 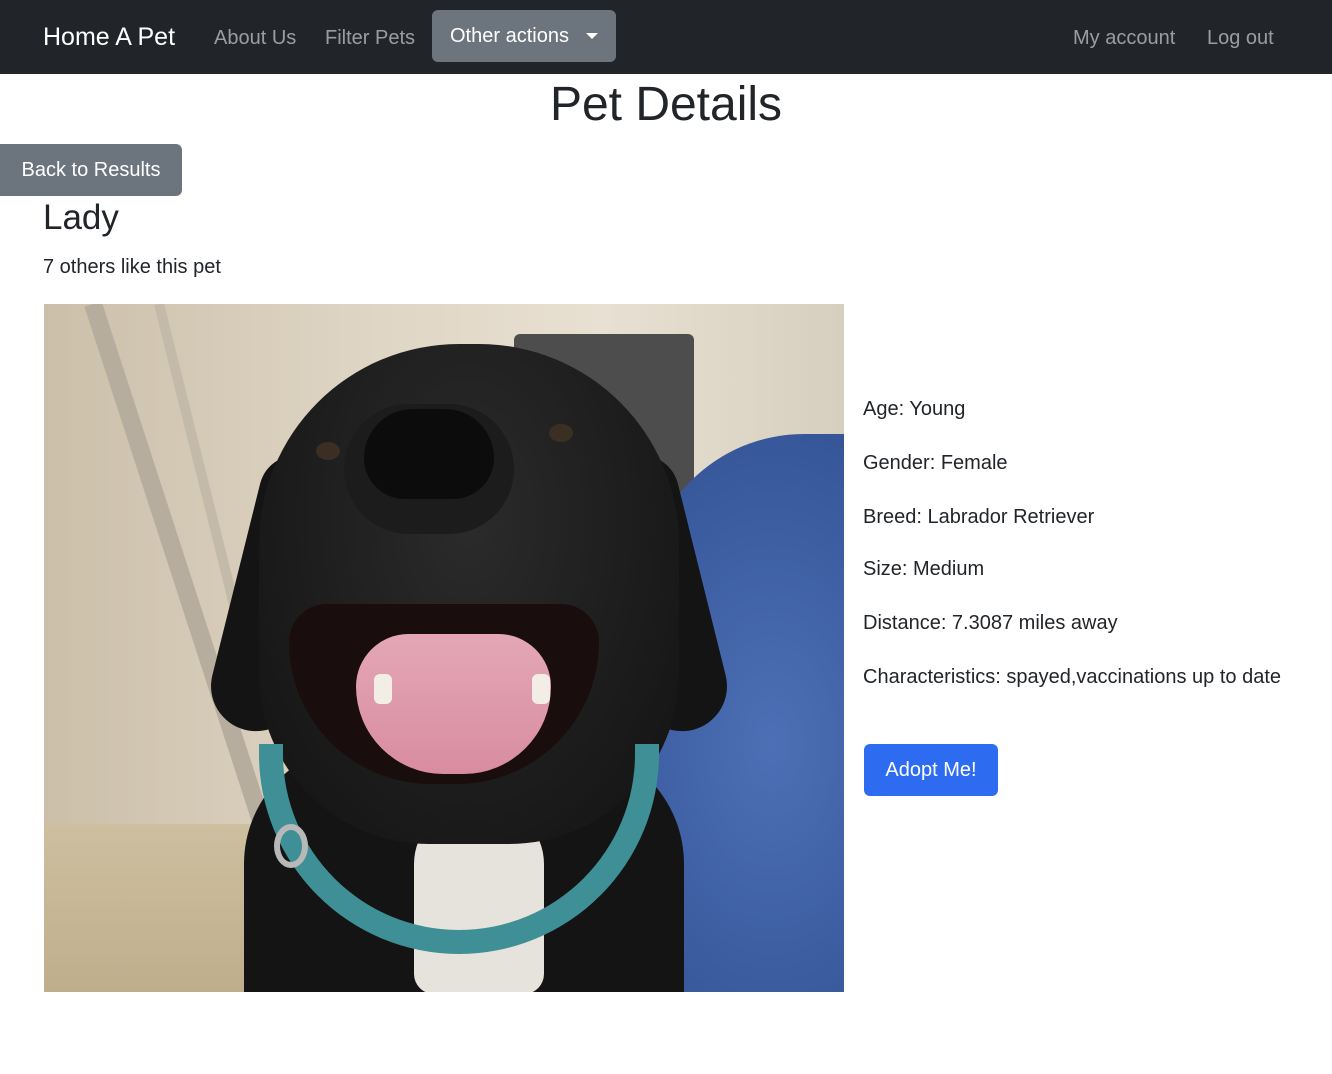 I want to click on other-actions-dropdown: Other actions, so click(x=524, y=36).